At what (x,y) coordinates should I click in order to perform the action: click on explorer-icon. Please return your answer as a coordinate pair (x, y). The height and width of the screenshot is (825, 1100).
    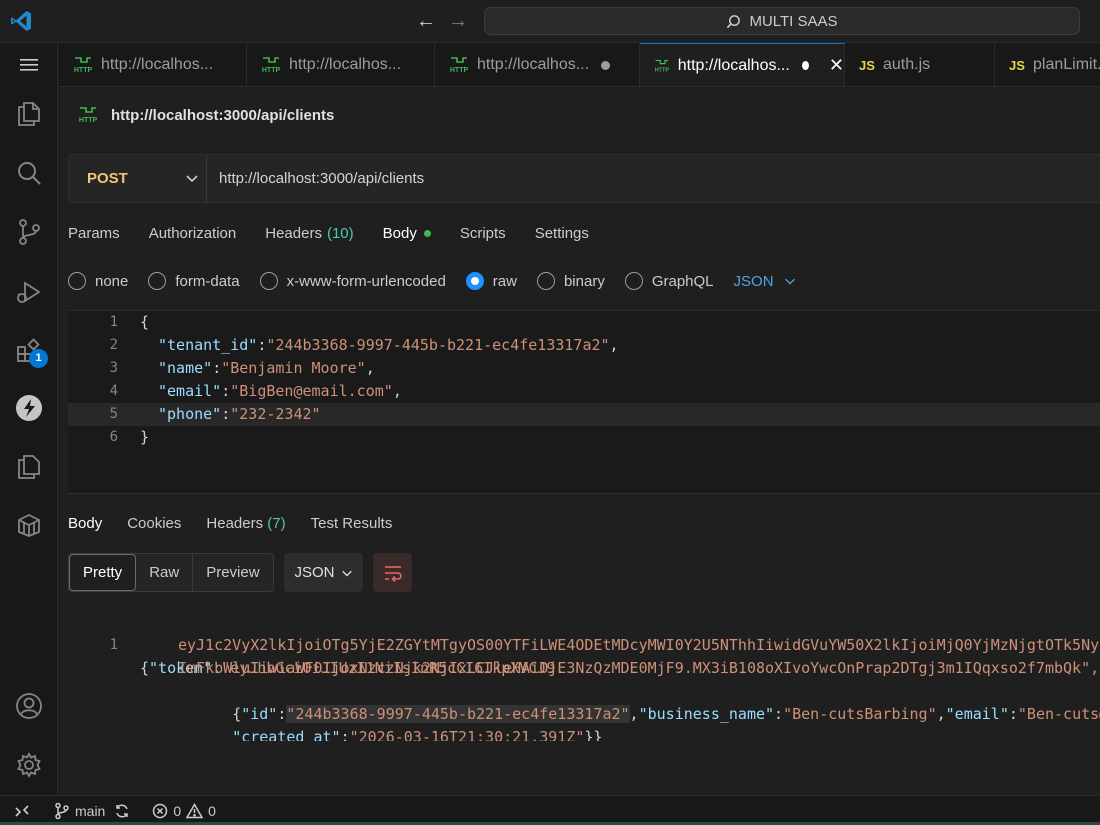
    Looking at the image, I should click on (29, 114).